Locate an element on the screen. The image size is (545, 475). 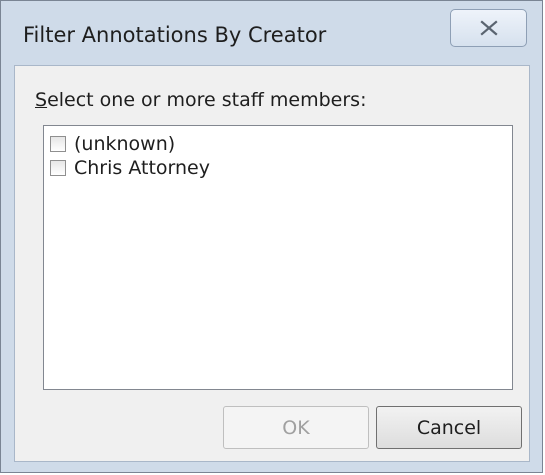
title-bar: Filter Annotations By Creator is located at coordinates (271, 33).